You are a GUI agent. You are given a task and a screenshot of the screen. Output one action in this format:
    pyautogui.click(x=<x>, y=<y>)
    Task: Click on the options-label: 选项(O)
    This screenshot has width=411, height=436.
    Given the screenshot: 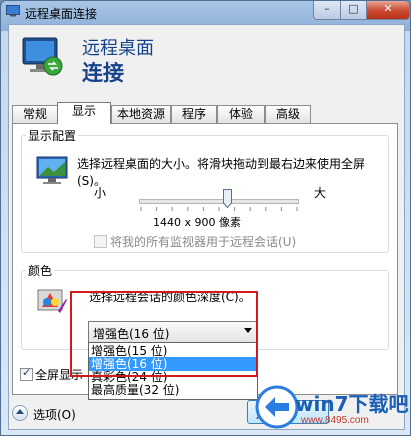 What is the action you would take?
    pyautogui.click(x=54, y=414)
    